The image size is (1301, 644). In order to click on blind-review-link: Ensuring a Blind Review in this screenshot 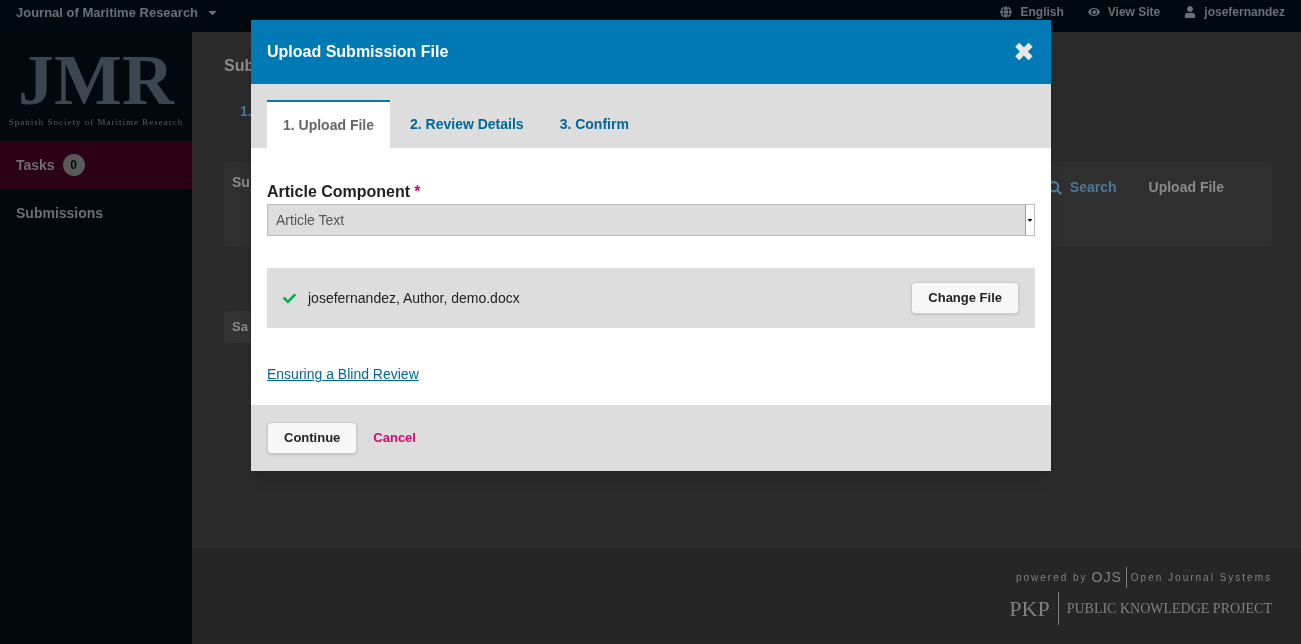, I will do `click(343, 374)`.